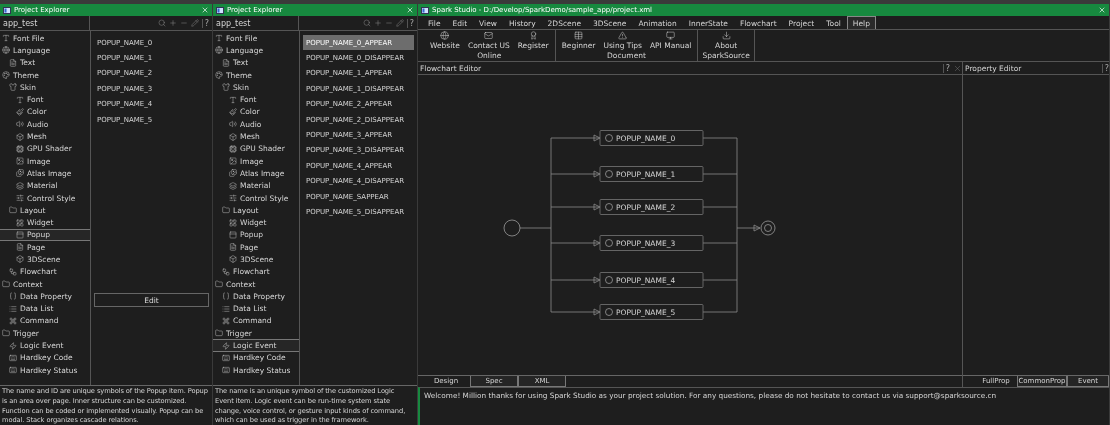 The height and width of the screenshot is (425, 1110). Describe the element at coordinates (512, 228) in the screenshot. I see `start-node` at that location.